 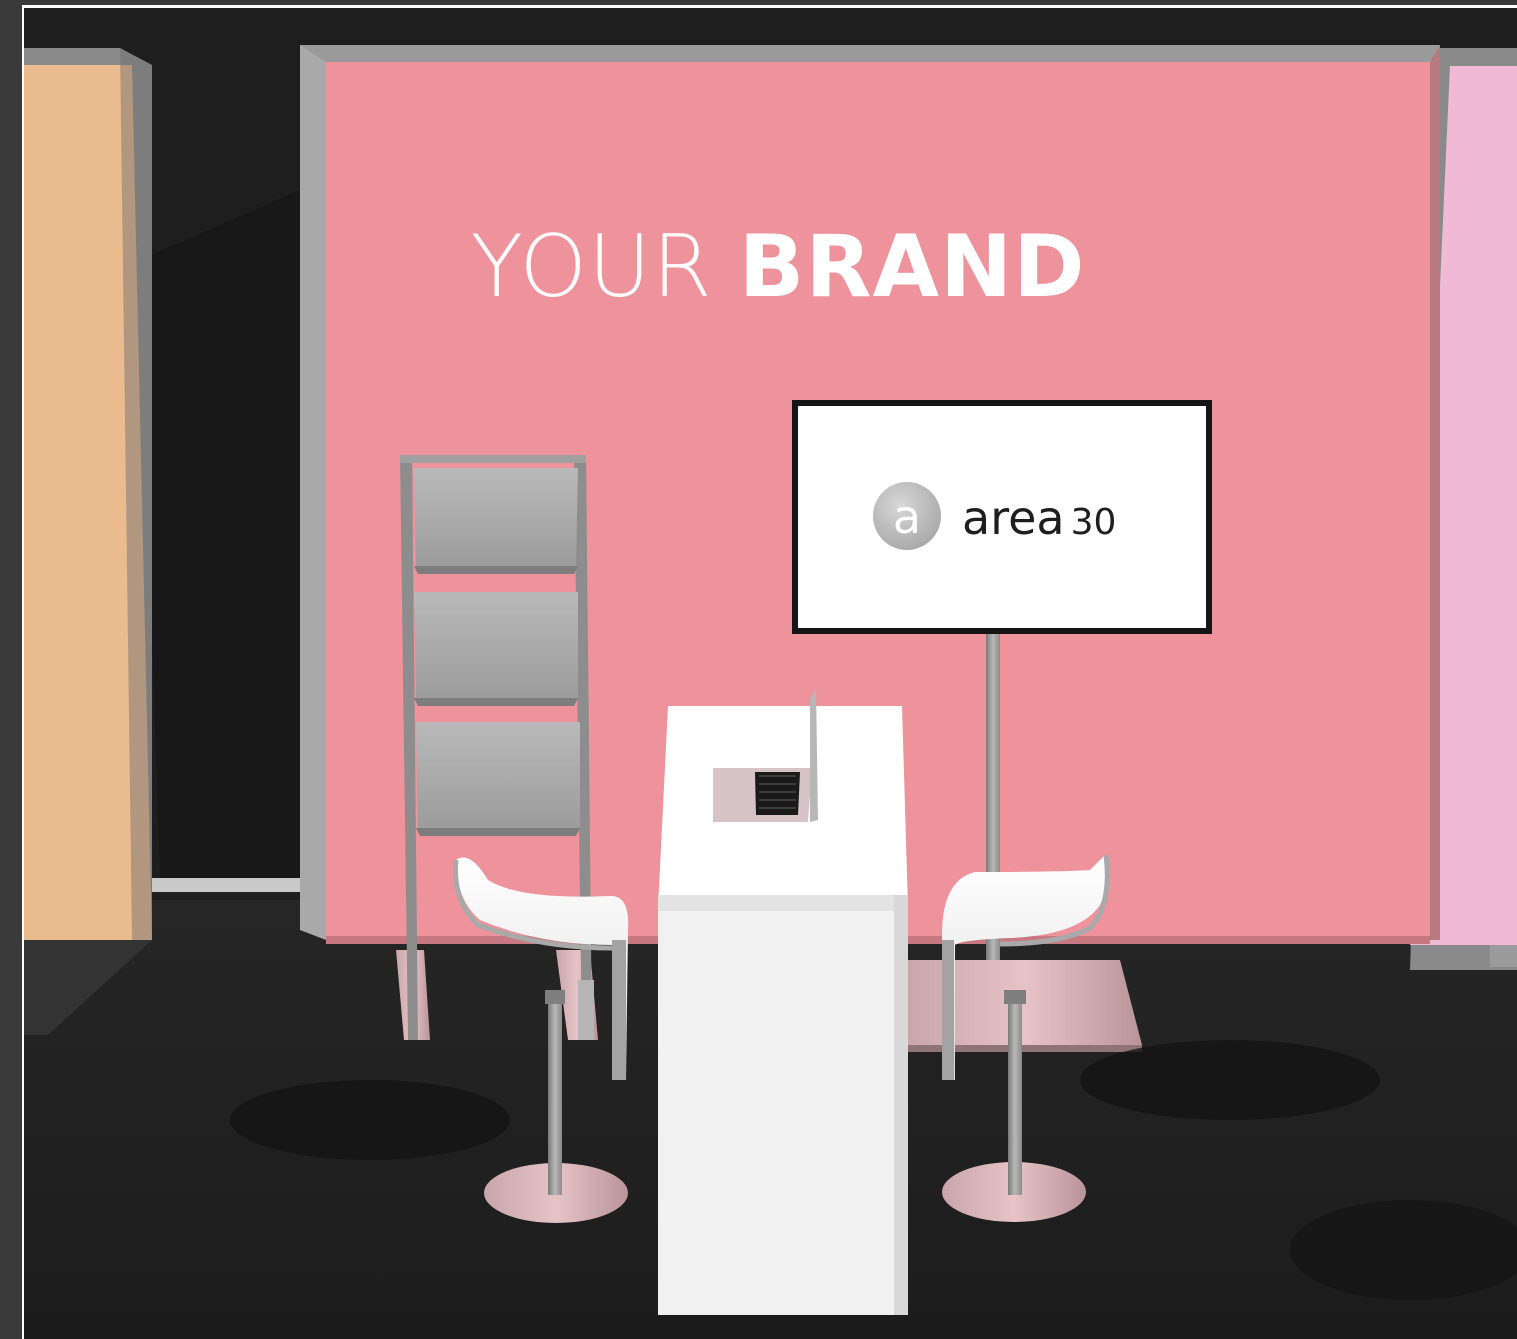 I want to click on logo-letter: a, so click(x=907, y=517).